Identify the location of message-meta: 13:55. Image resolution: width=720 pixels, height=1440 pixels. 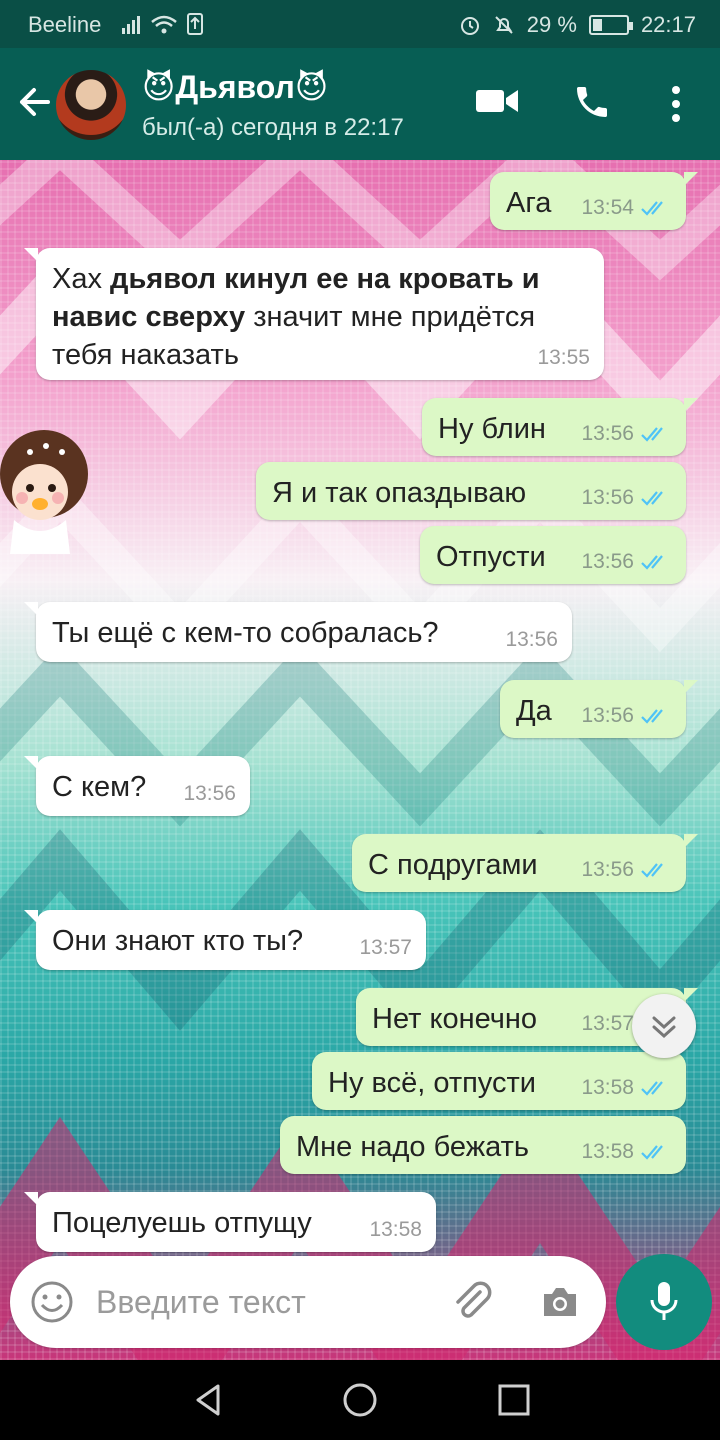
(563, 358).